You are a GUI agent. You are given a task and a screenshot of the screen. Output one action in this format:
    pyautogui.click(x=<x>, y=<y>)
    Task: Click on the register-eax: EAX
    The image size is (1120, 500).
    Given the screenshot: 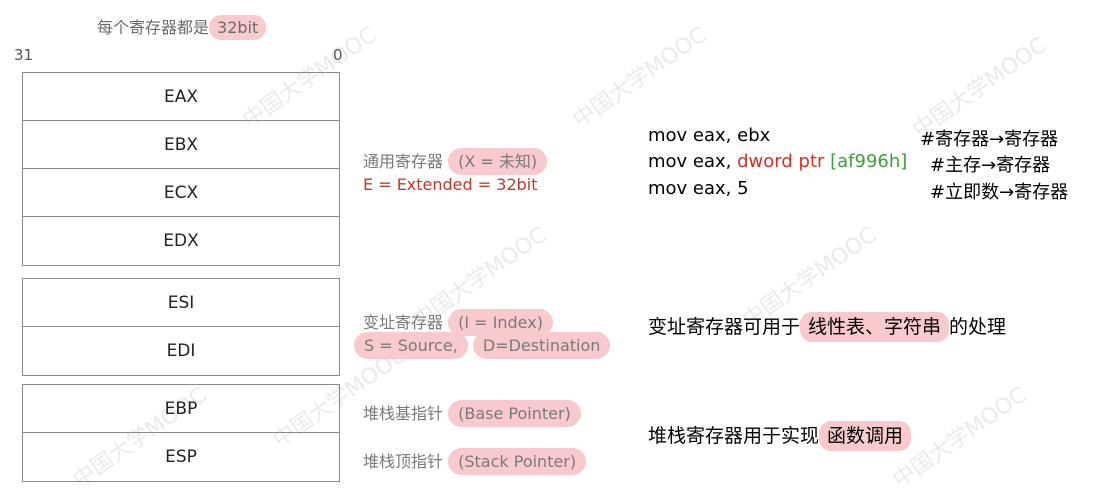 What is the action you would take?
    pyautogui.click(x=181, y=97)
    